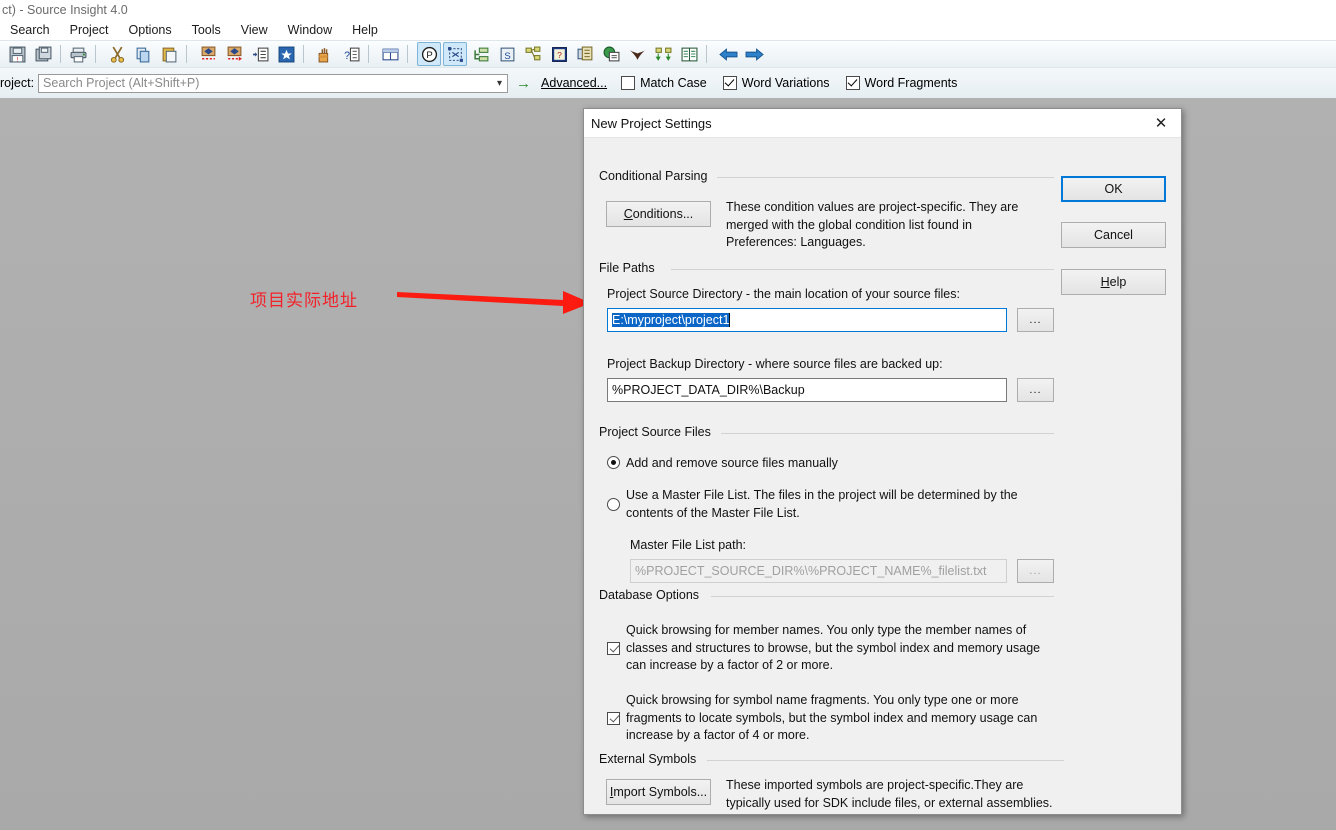 The width and height of the screenshot is (1336, 830). Describe the element at coordinates (651, 759) in the screenshot. I see `group-legend-external-symbols: External Symbols` at that location.